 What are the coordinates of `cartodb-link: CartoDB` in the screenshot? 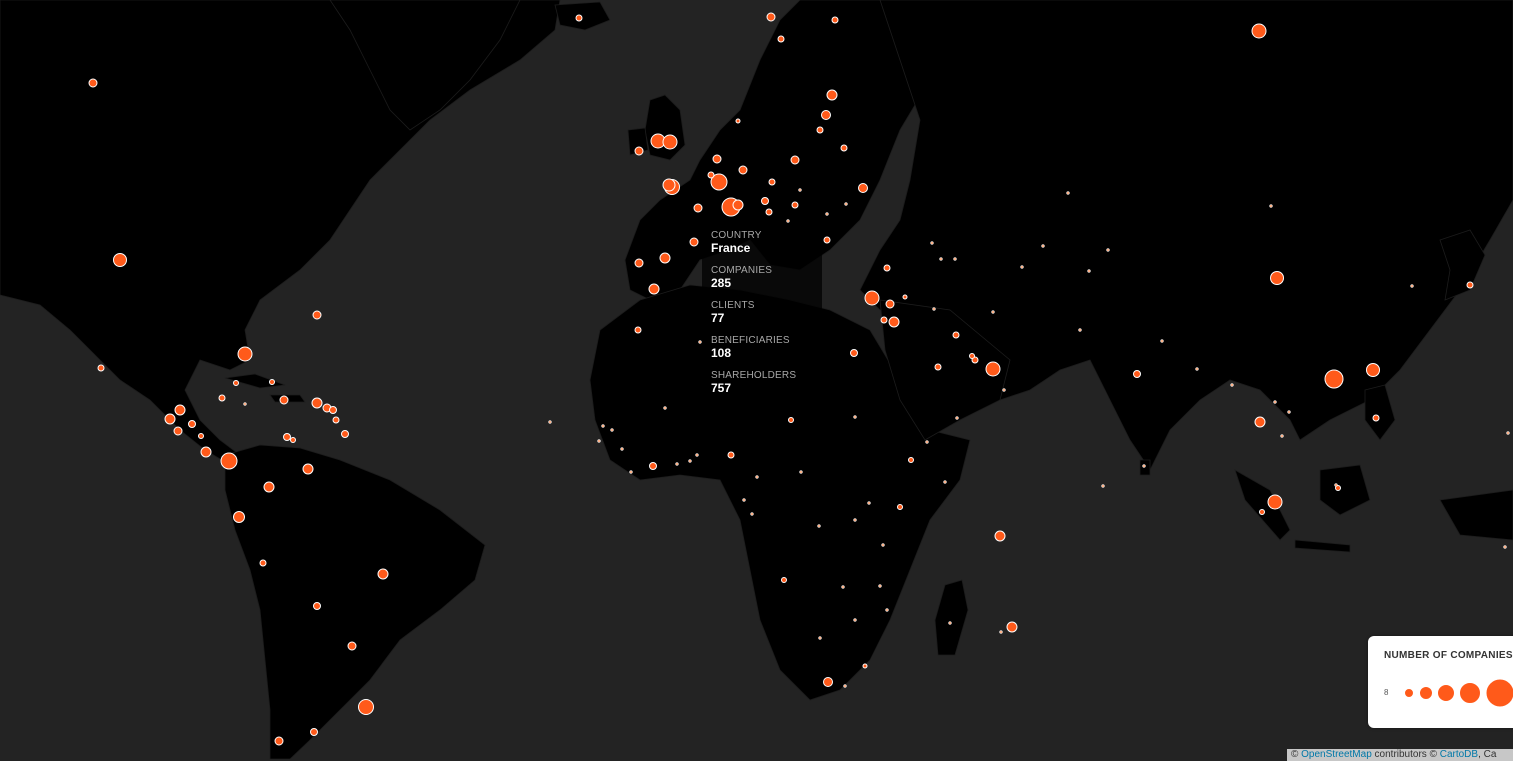 It's located at (1459, 754).